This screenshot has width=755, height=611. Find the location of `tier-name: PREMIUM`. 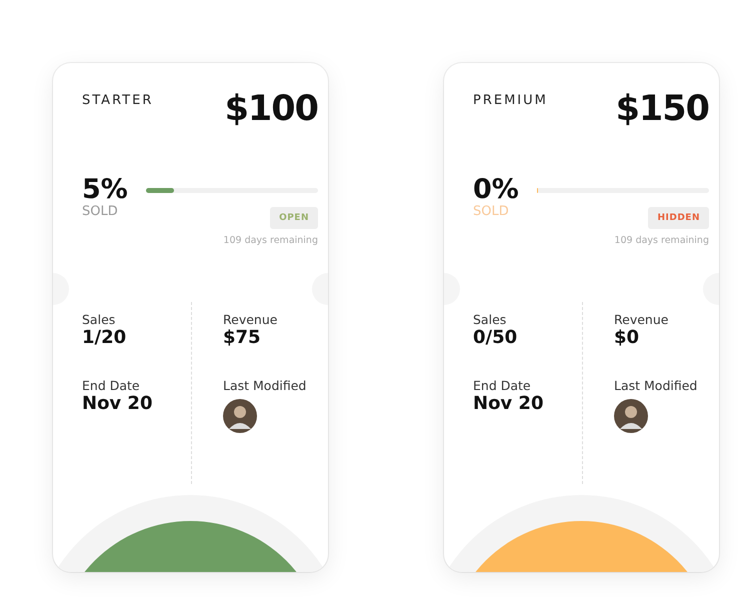

tier-name: PREMIUM is located at coordinates (510, 100).